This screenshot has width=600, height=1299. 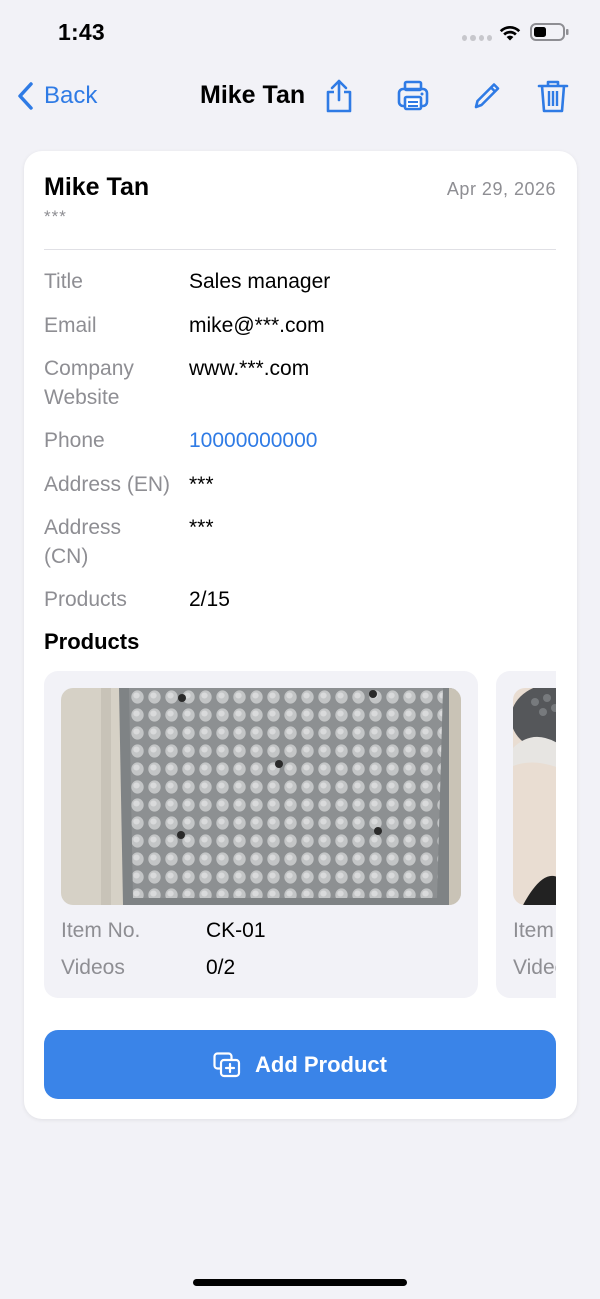 I want to click on share-icon, so click(x=339, y=96).